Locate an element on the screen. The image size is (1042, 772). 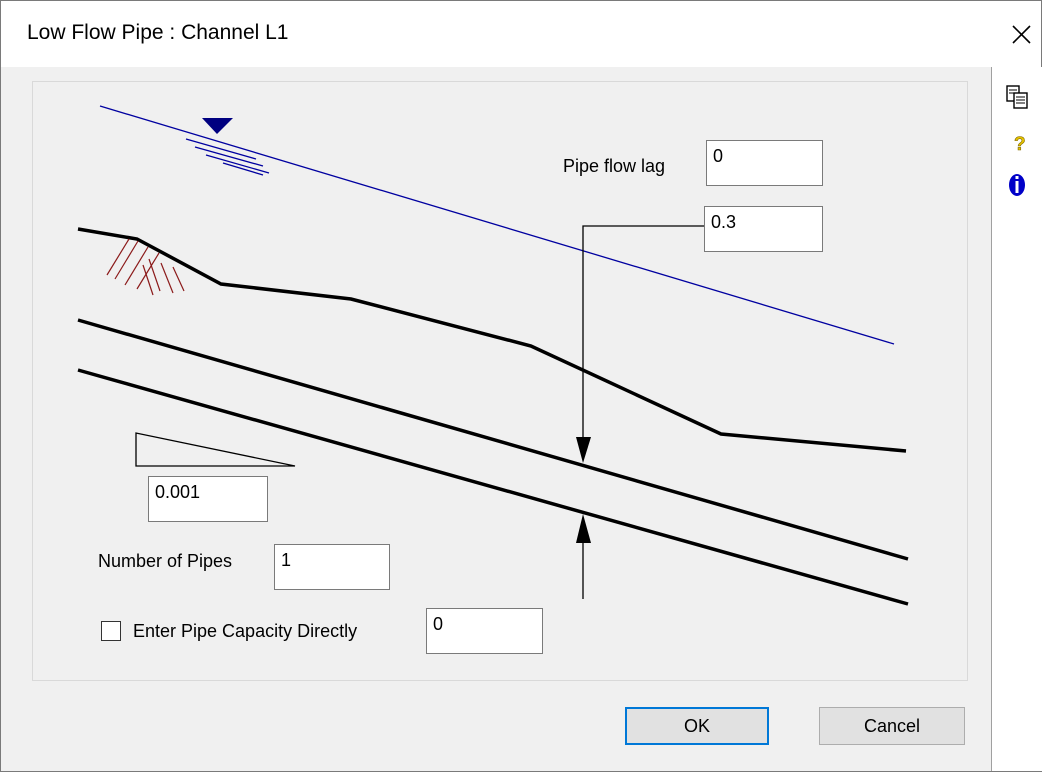
pipe-diameter-input: 0.3 is located at coordinates (763, 229).